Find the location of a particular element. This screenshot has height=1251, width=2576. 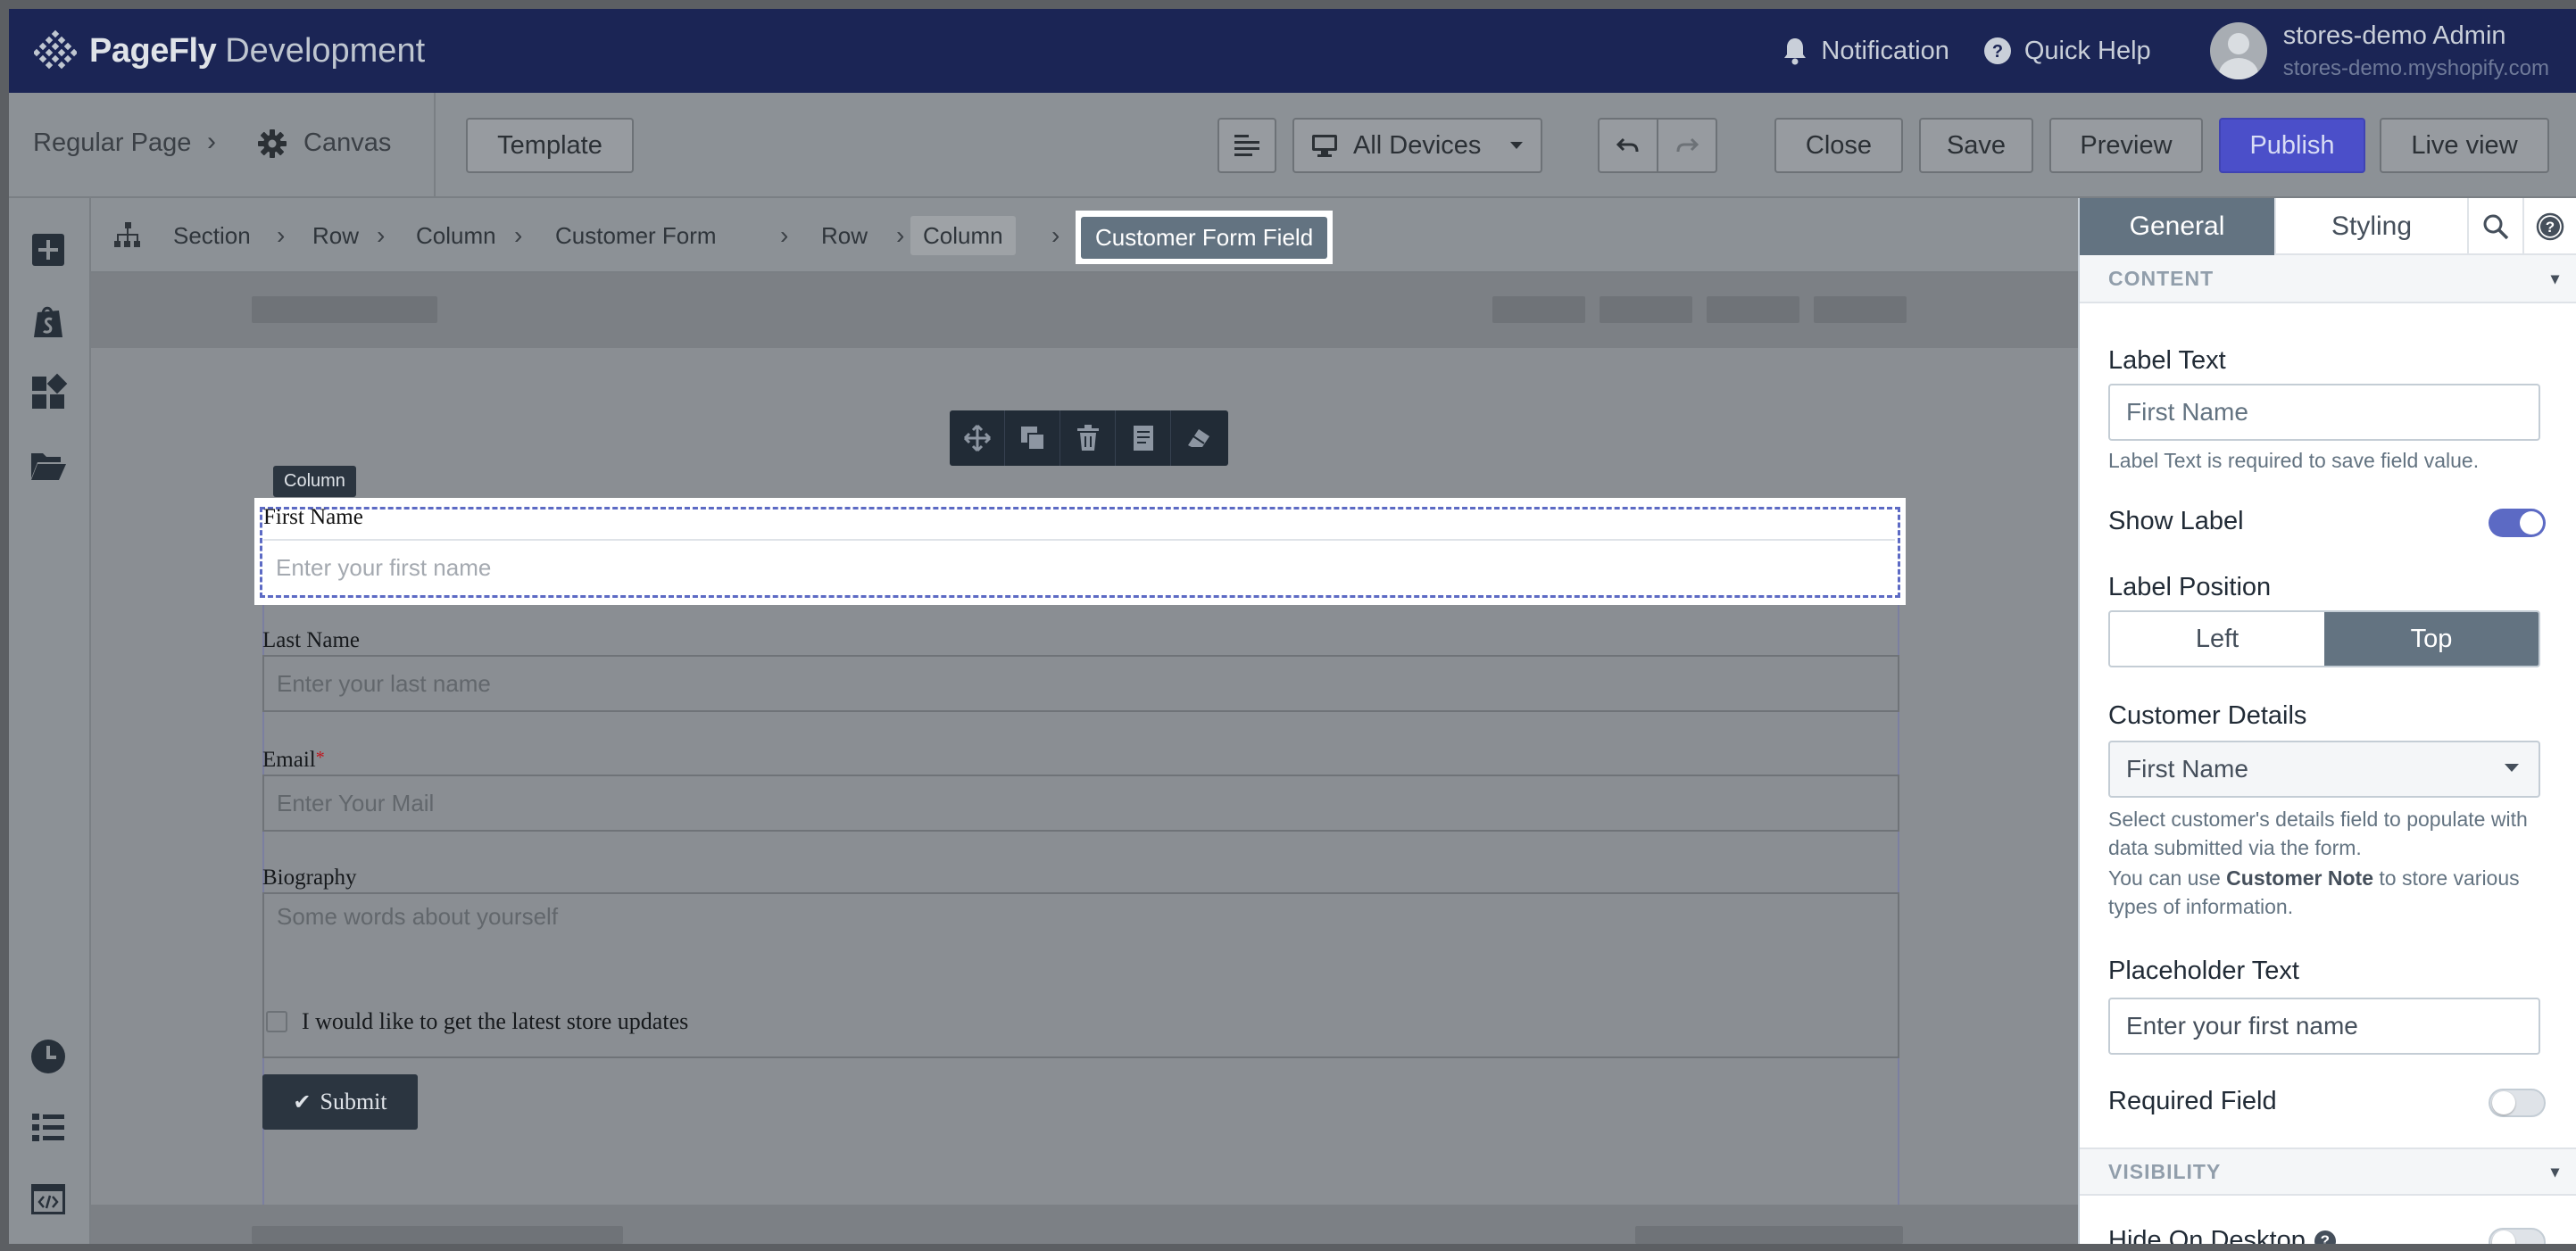

redo-button is located at coordinates (1687, 145).